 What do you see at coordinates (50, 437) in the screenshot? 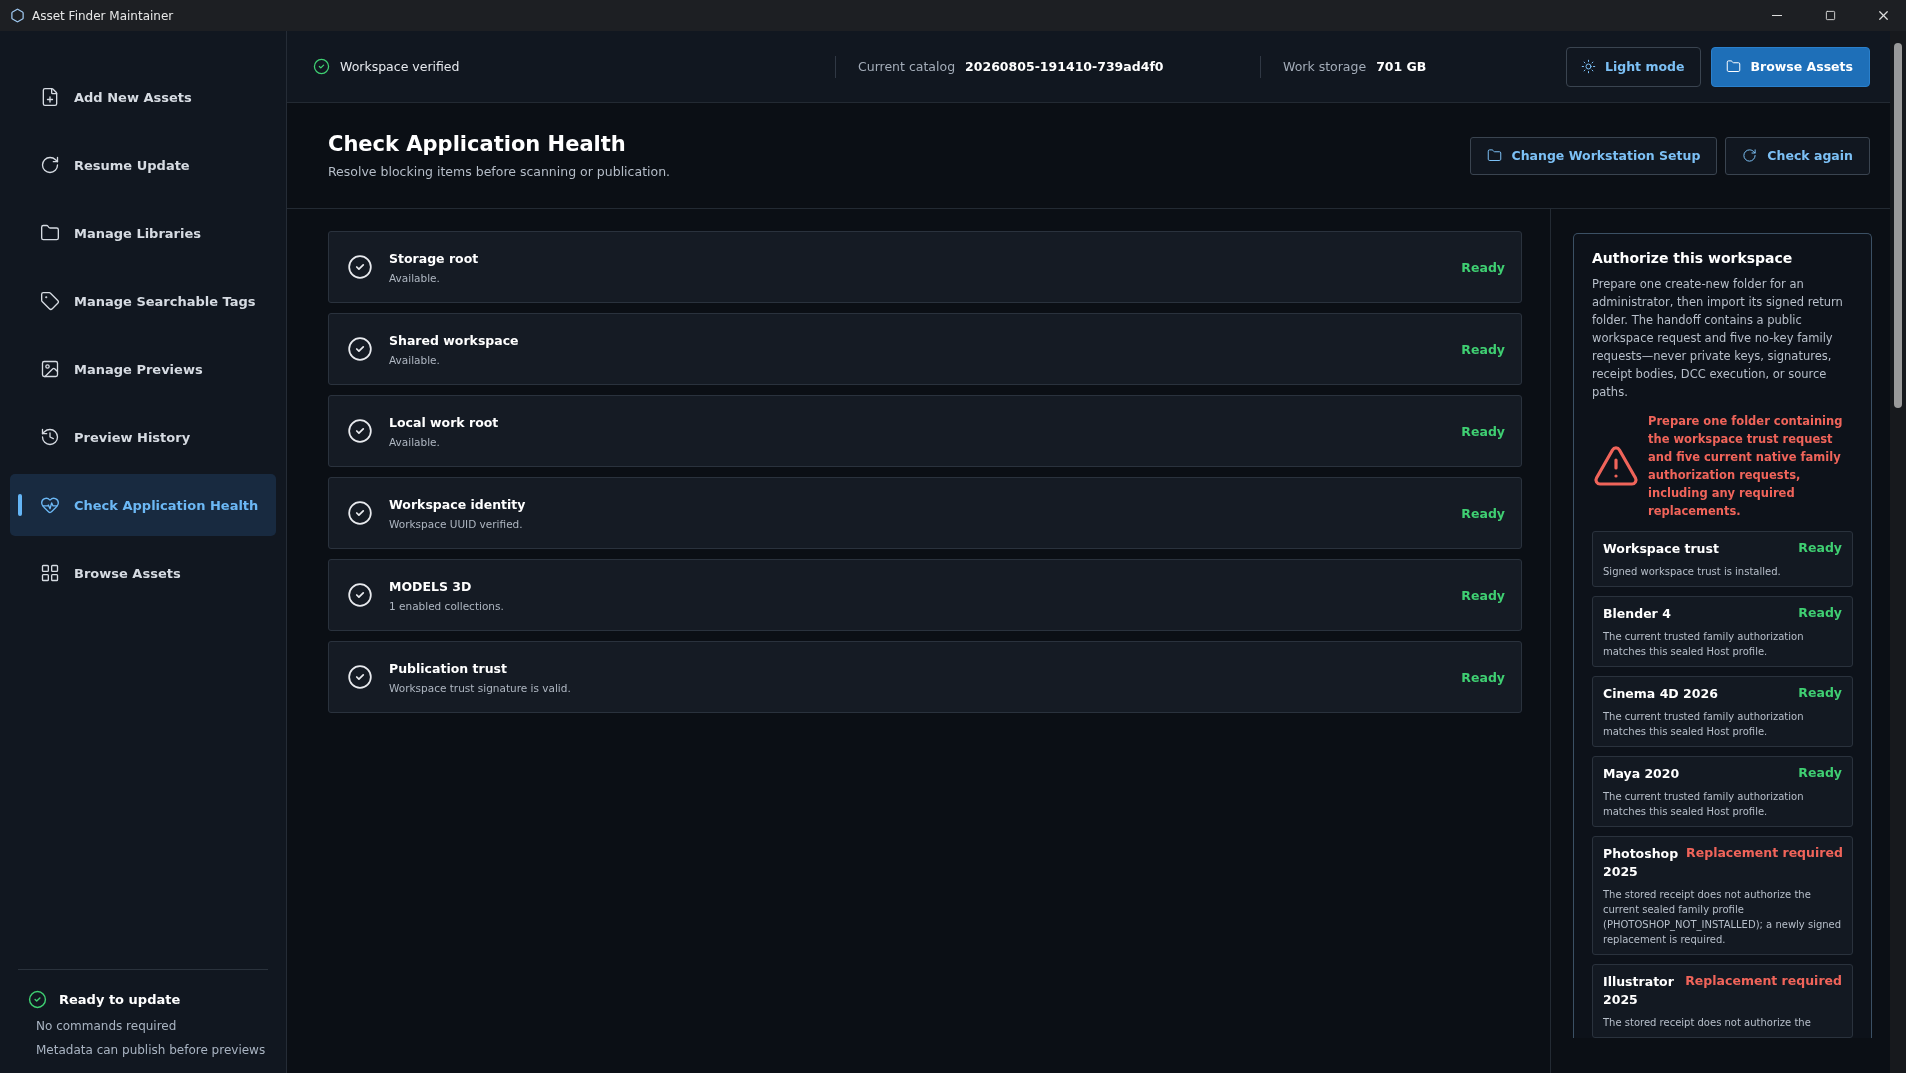
I see `clock-icon` at bounding box center [50, 437].